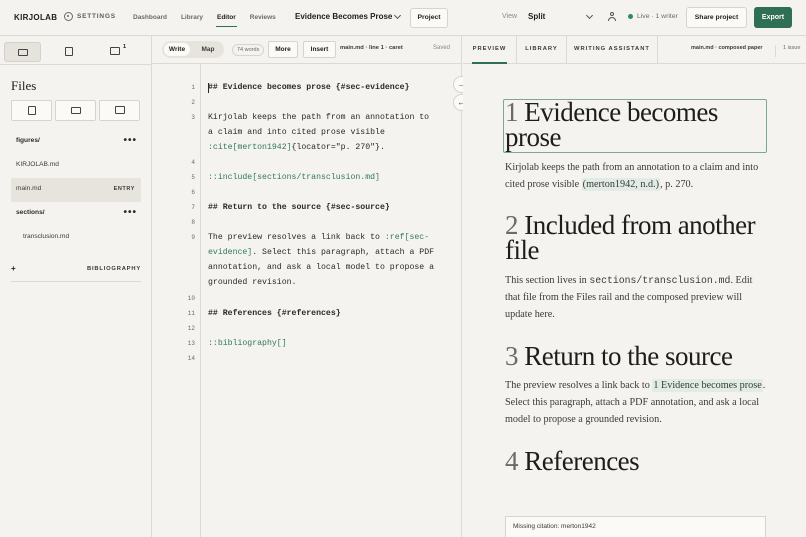 The image size is (806, 537). I want to click on ref-directive: :ref[sec-, so click(407, 237).